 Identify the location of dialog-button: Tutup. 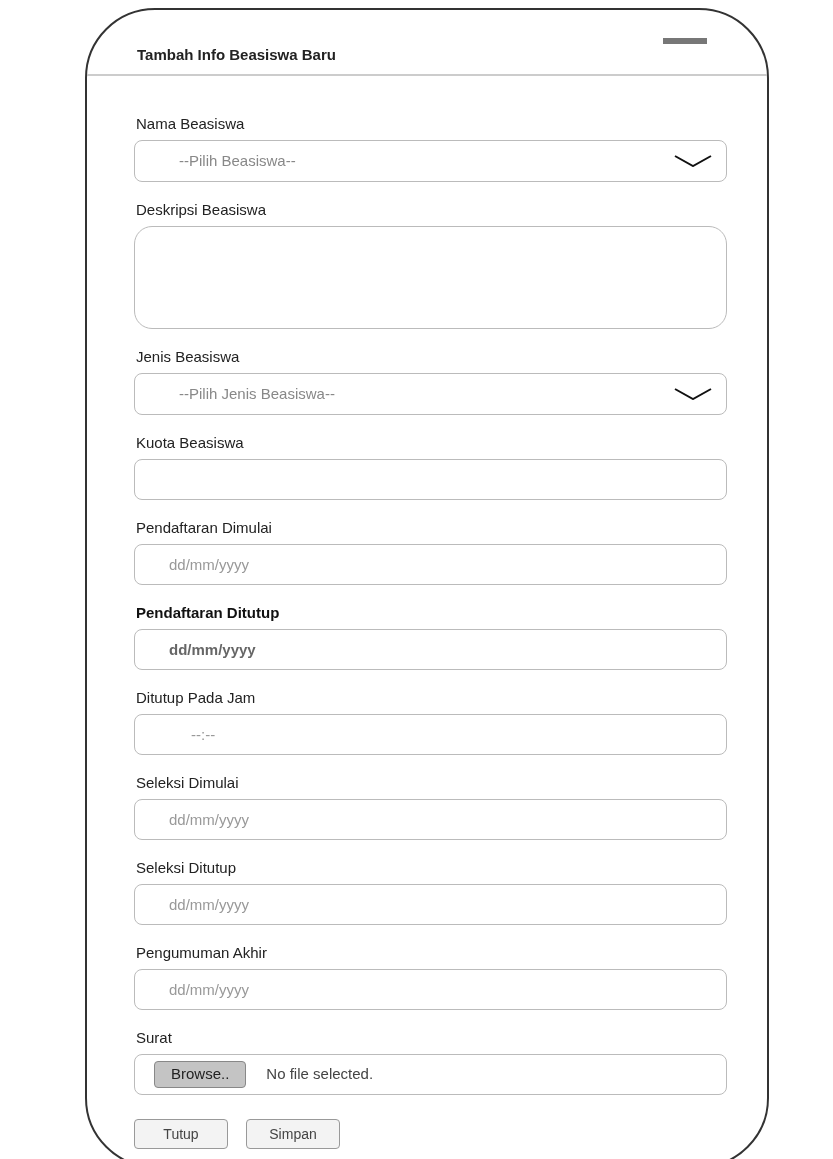
(181, 1134).